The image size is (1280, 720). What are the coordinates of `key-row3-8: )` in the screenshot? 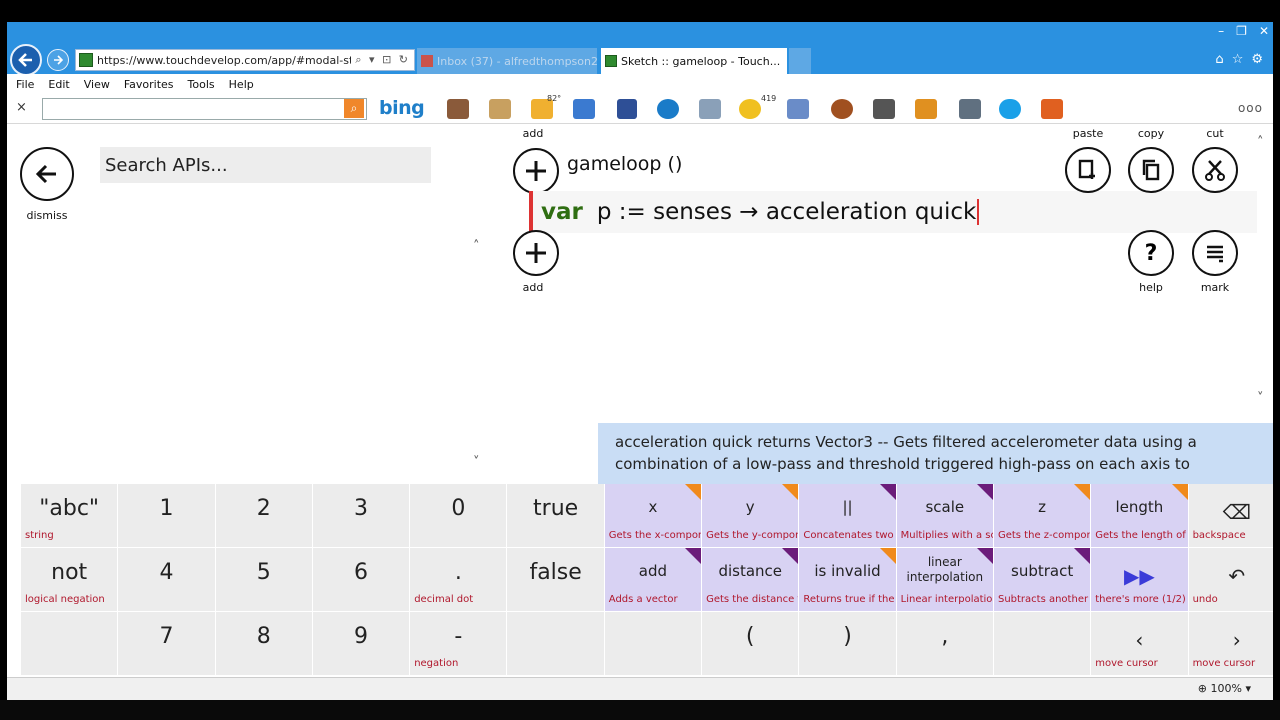 It's located at (847, 643).